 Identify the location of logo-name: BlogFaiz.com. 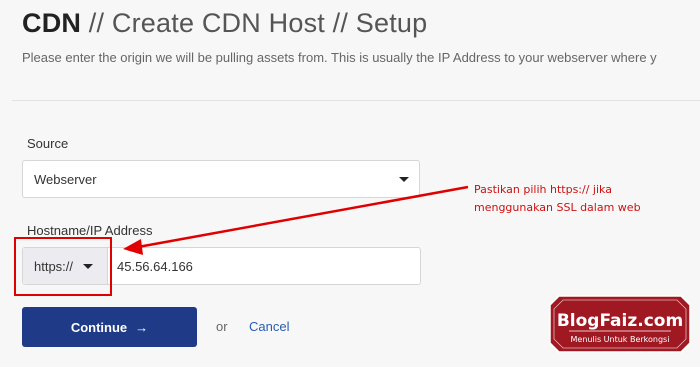
(620, 321).